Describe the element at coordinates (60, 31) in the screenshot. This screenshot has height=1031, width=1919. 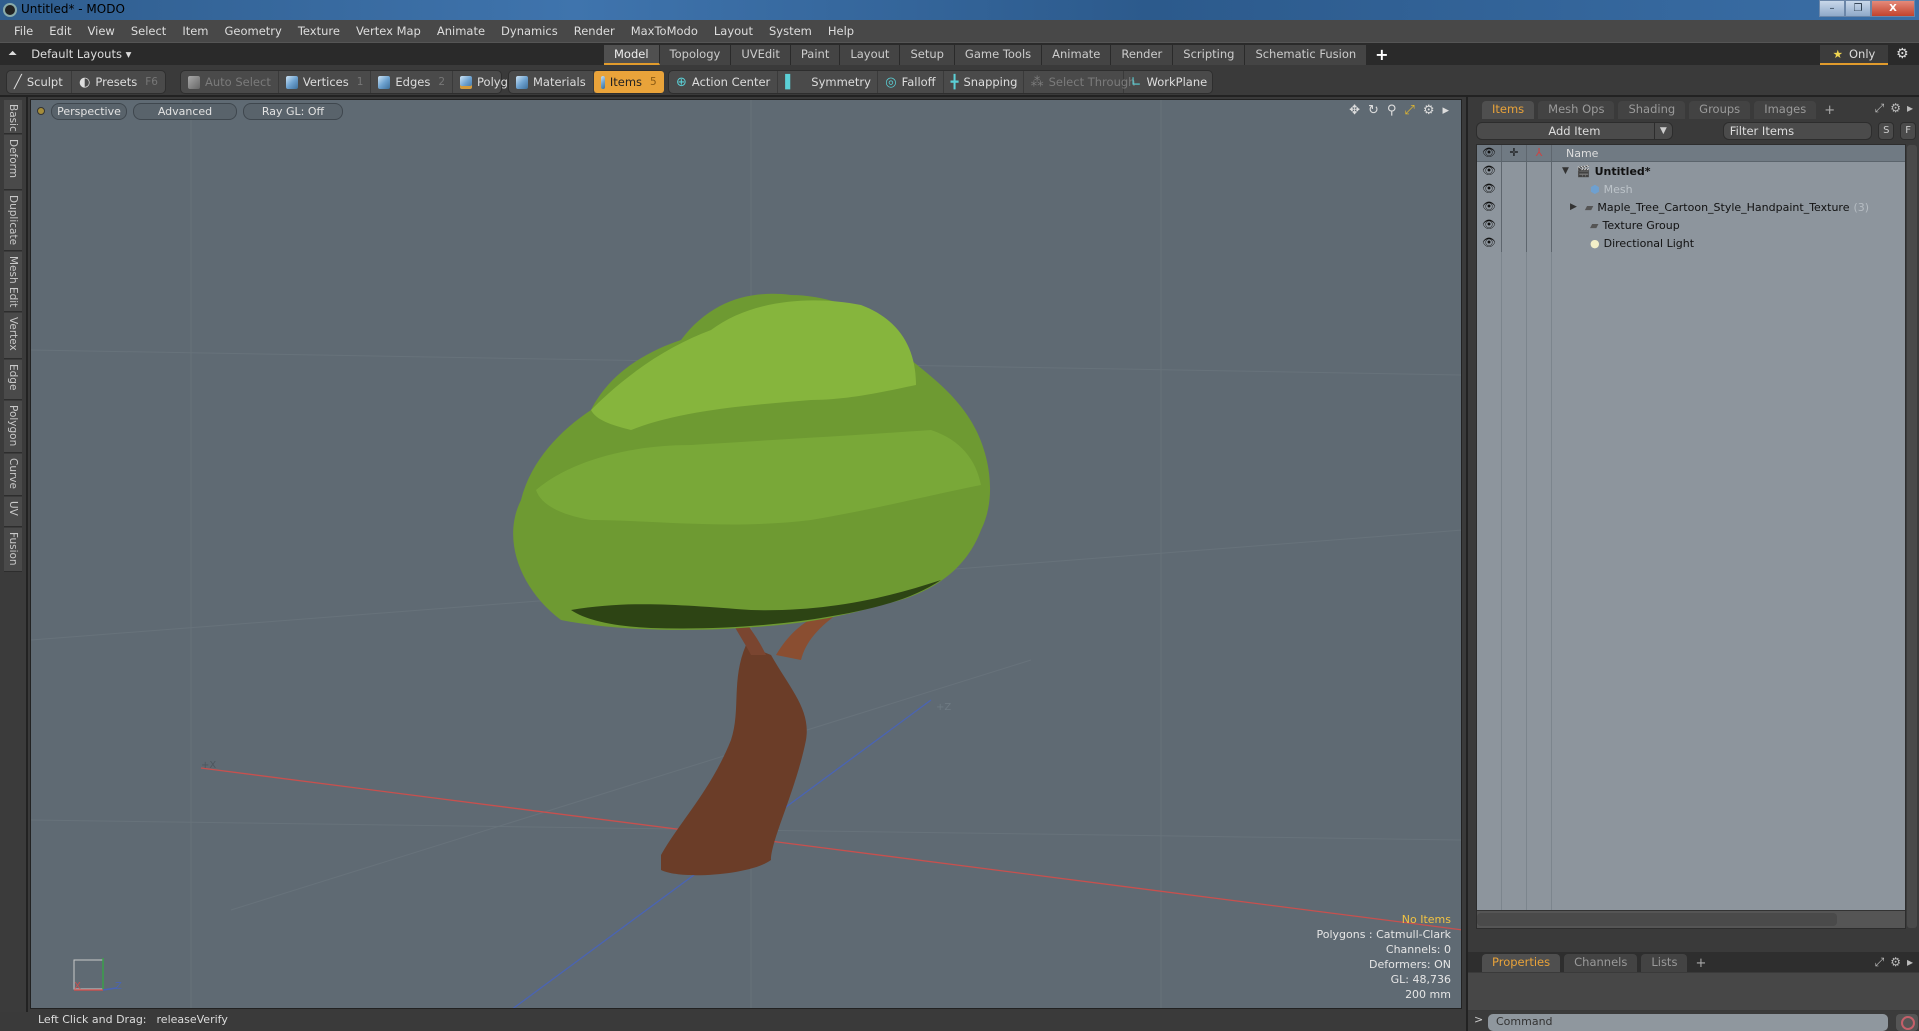
I see `menu-edit: Edit` at that location.